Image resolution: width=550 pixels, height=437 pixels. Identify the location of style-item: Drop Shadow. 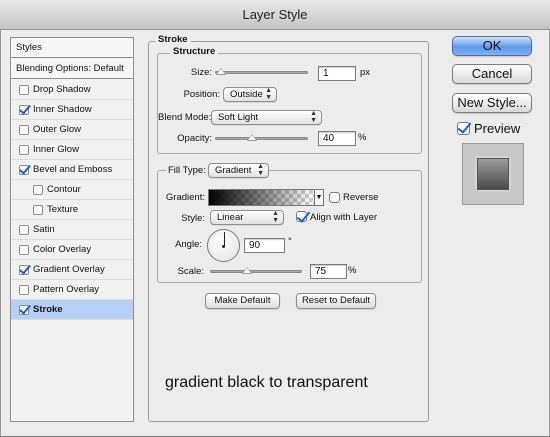
(72, 90).